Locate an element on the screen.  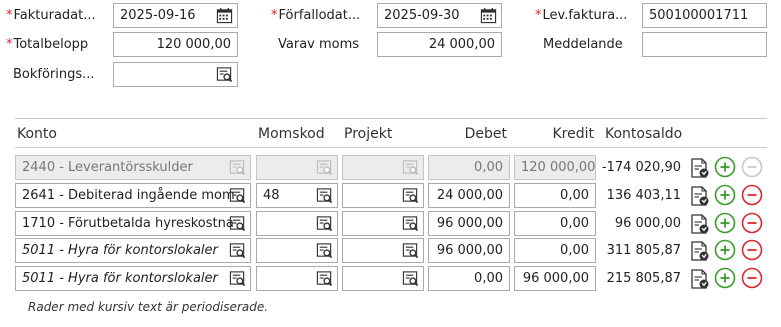
bokforings-input is located at coordinates (175, 74).